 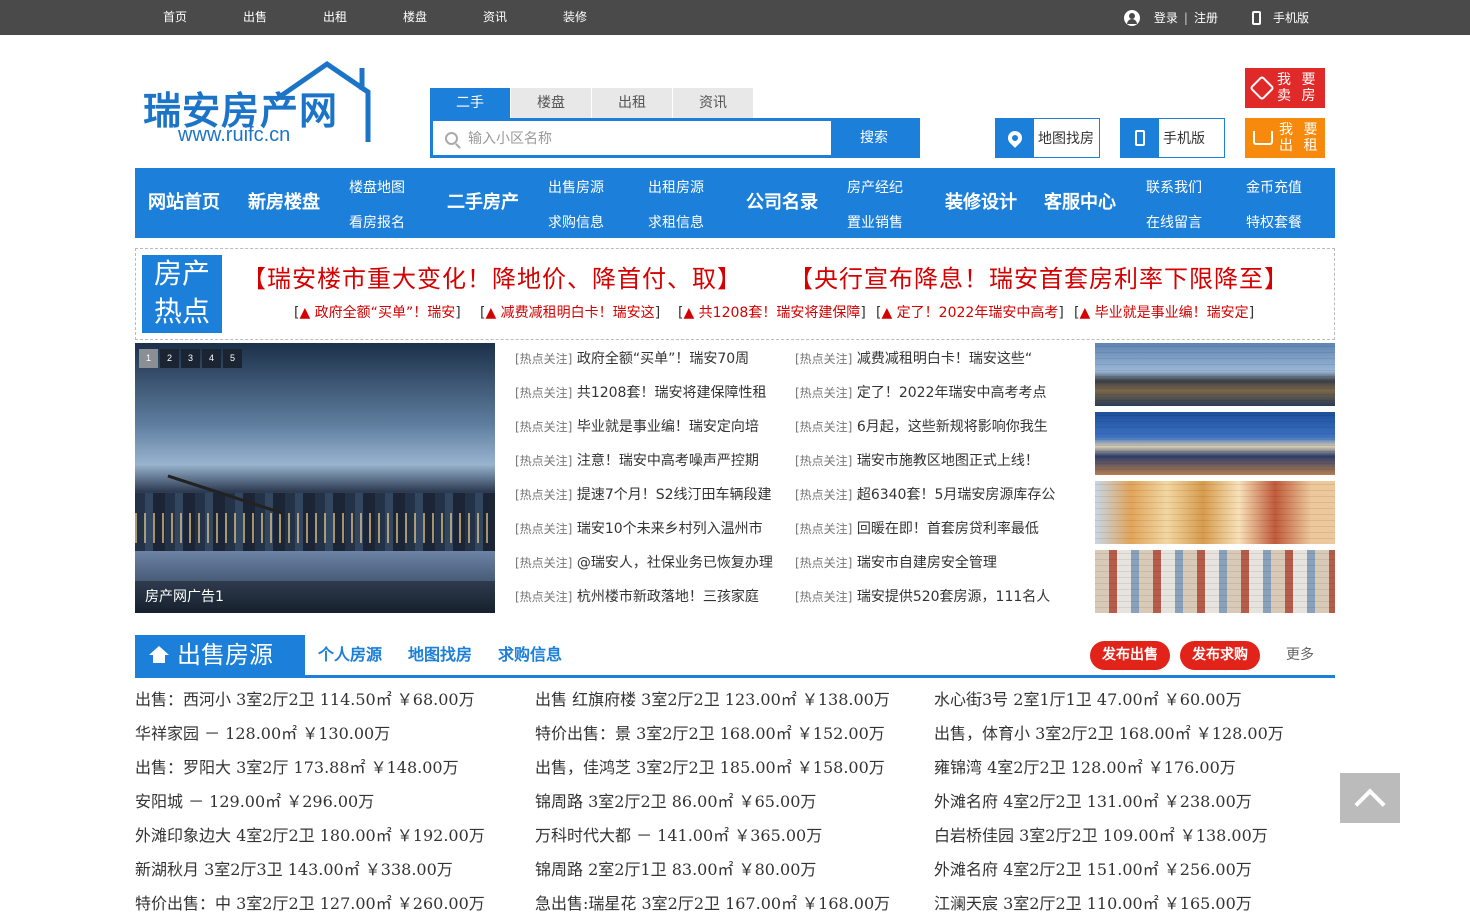 What do you see at coordinates (1215, 443) in the screenshot?
I see `thumb-image-building-roof` at bounding box center [1215, 443].